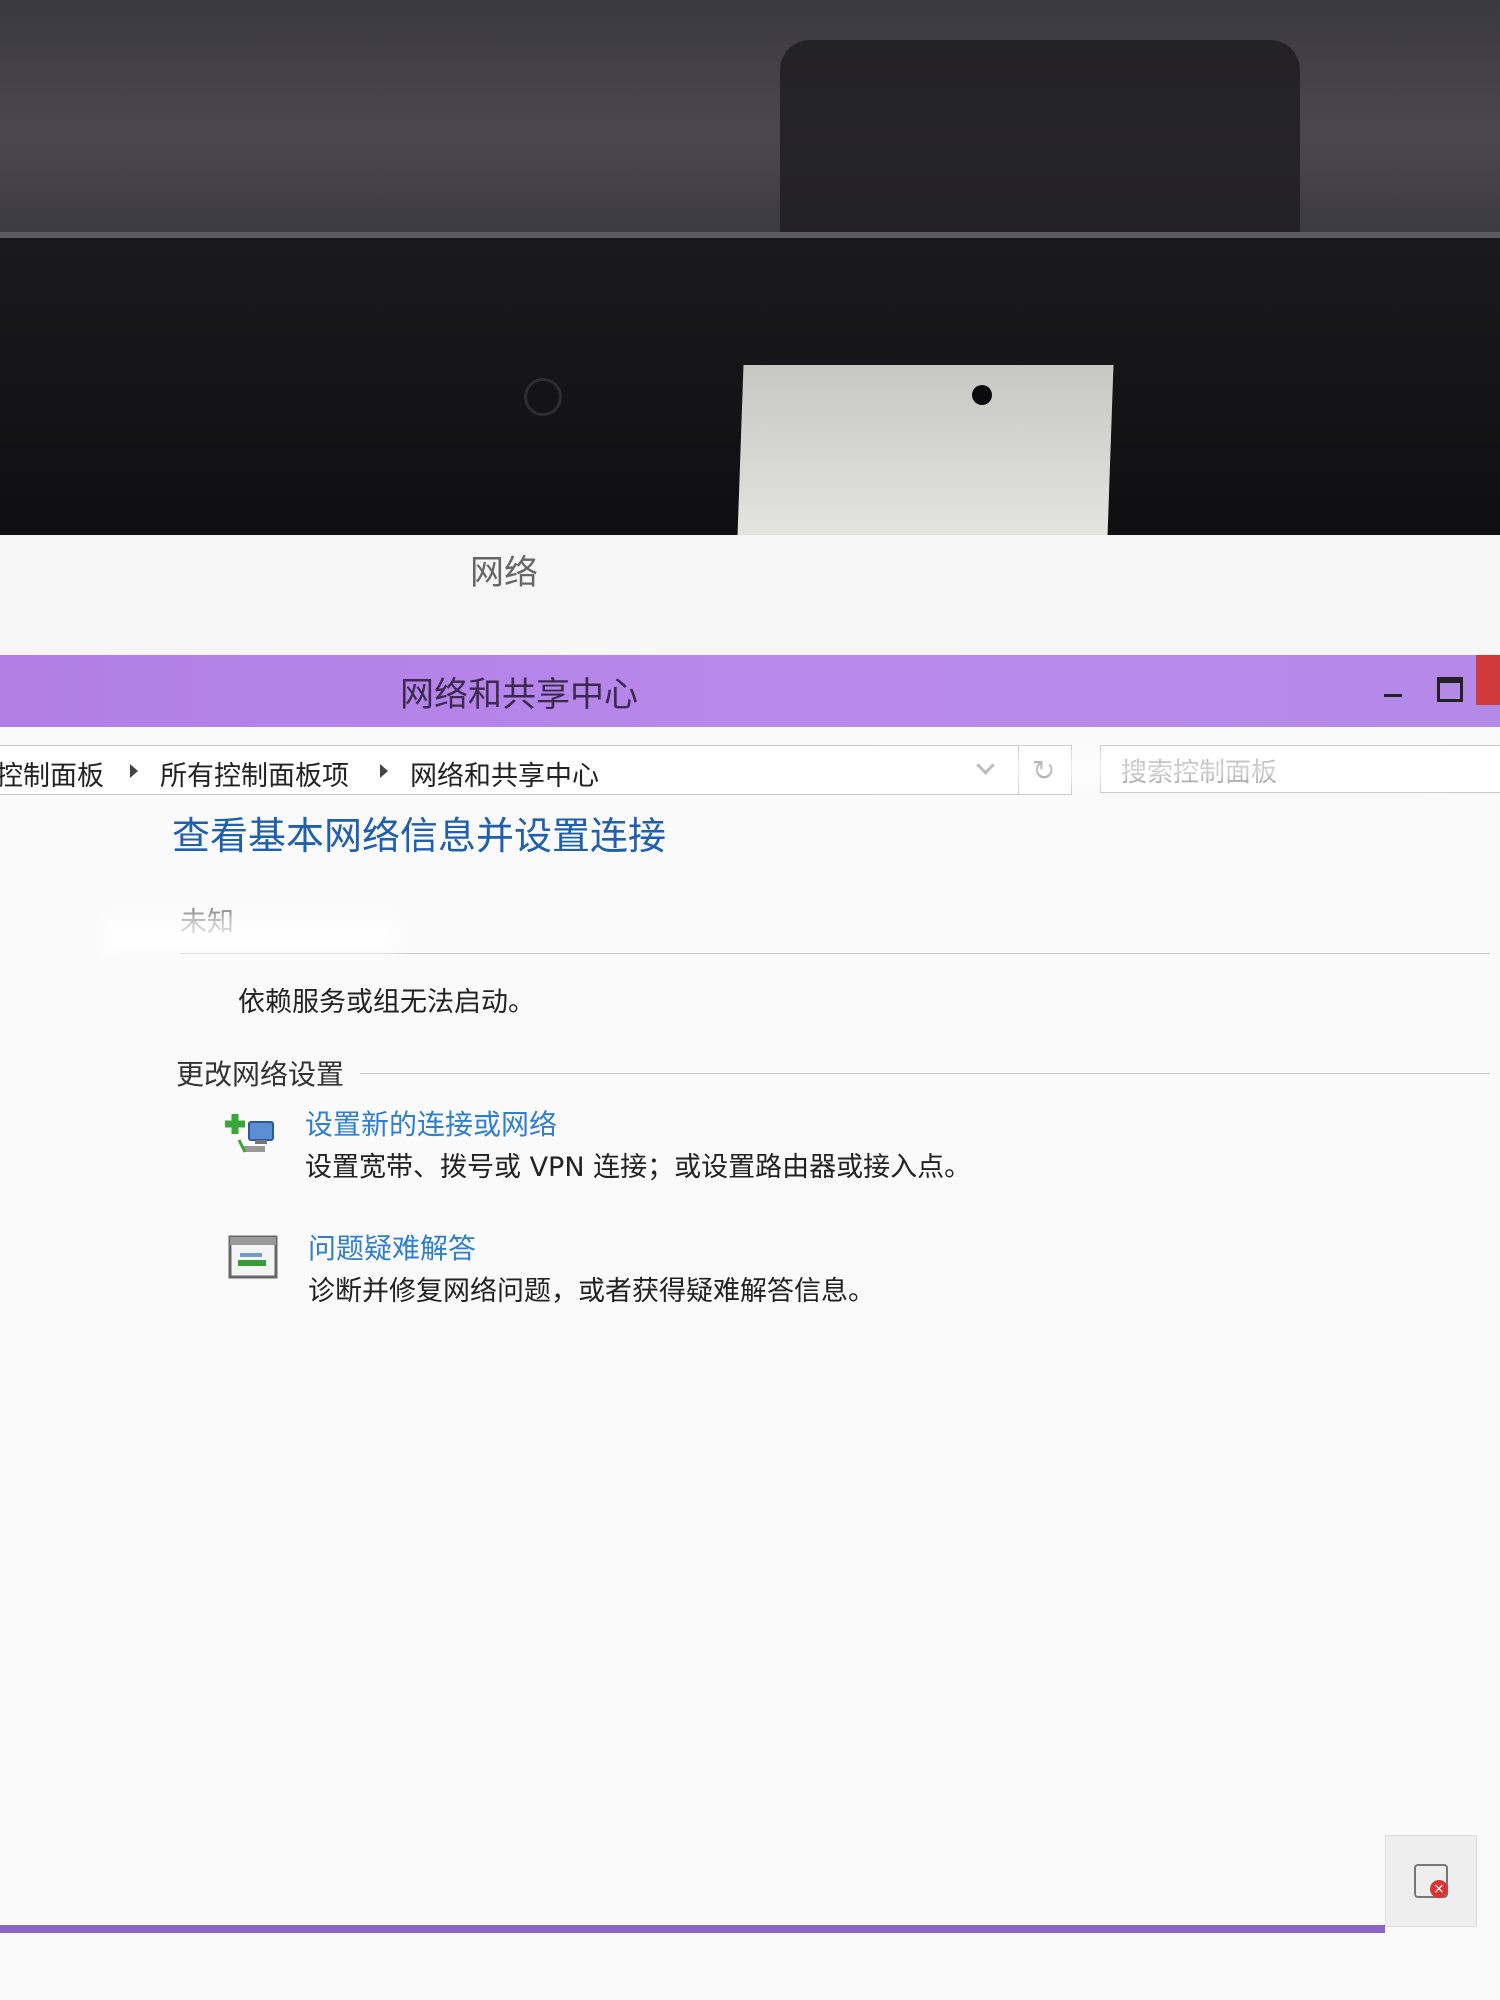 This screenshot has width=1500, height=2000. What do you see at coordinates (925, 1073) in the screenshot?
I see `divider` at bounding box center [925, 1073].